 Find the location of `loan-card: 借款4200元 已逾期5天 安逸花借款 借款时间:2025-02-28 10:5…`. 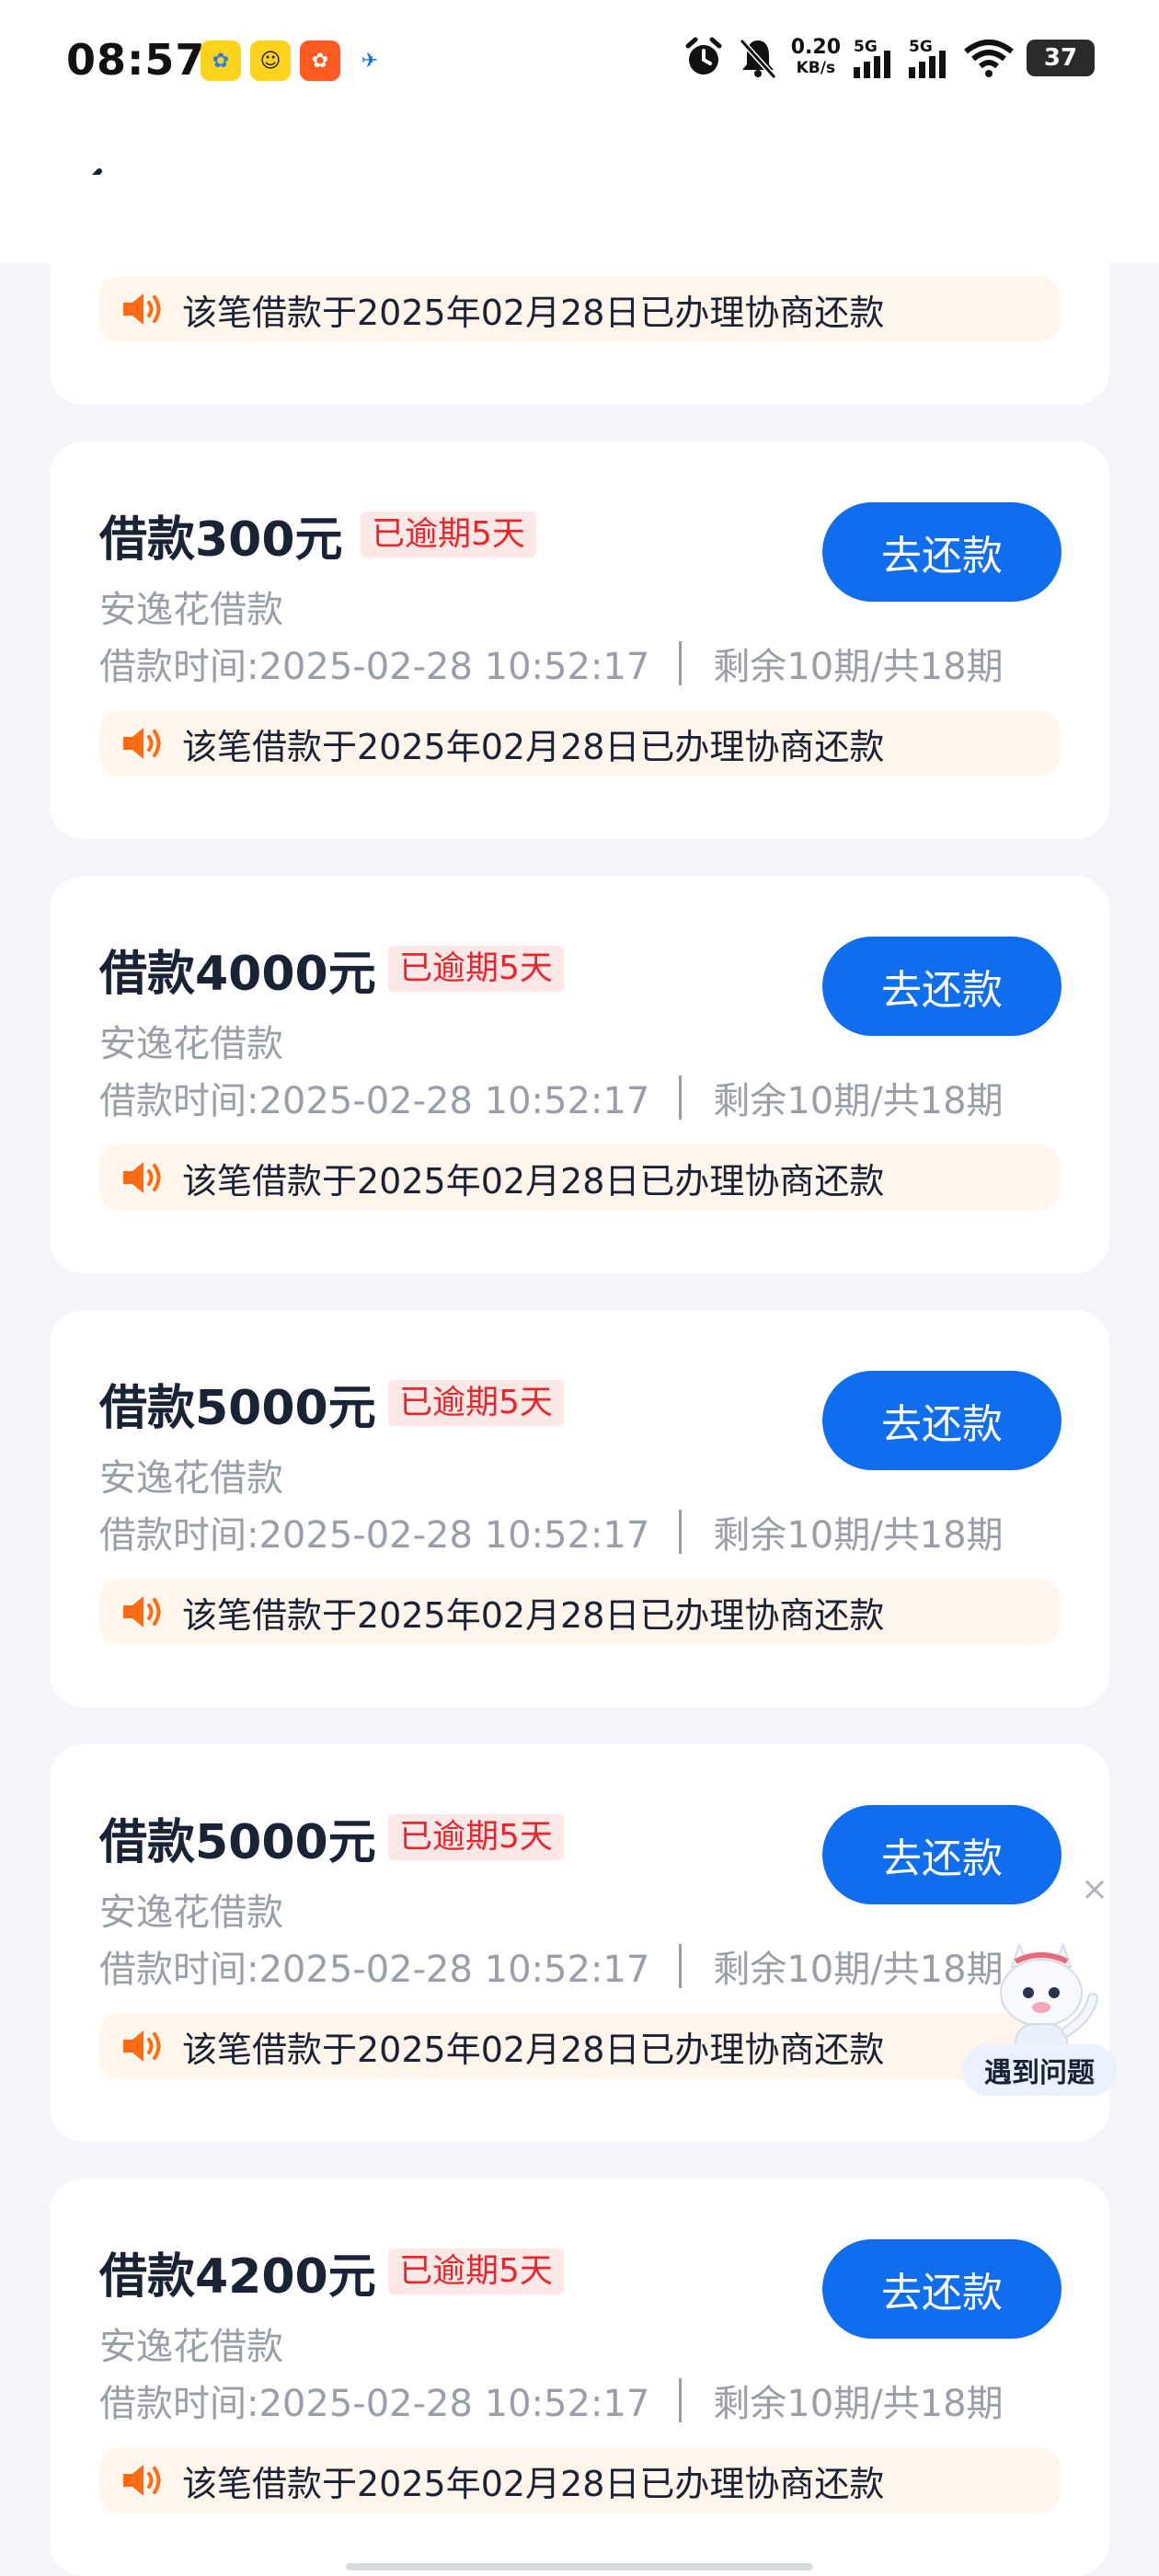

loan-card: 借款4200元 已逾期5天 安逸花借款 借款时间:2025-02-28 10:5… is located at coordinates (579, 2377).